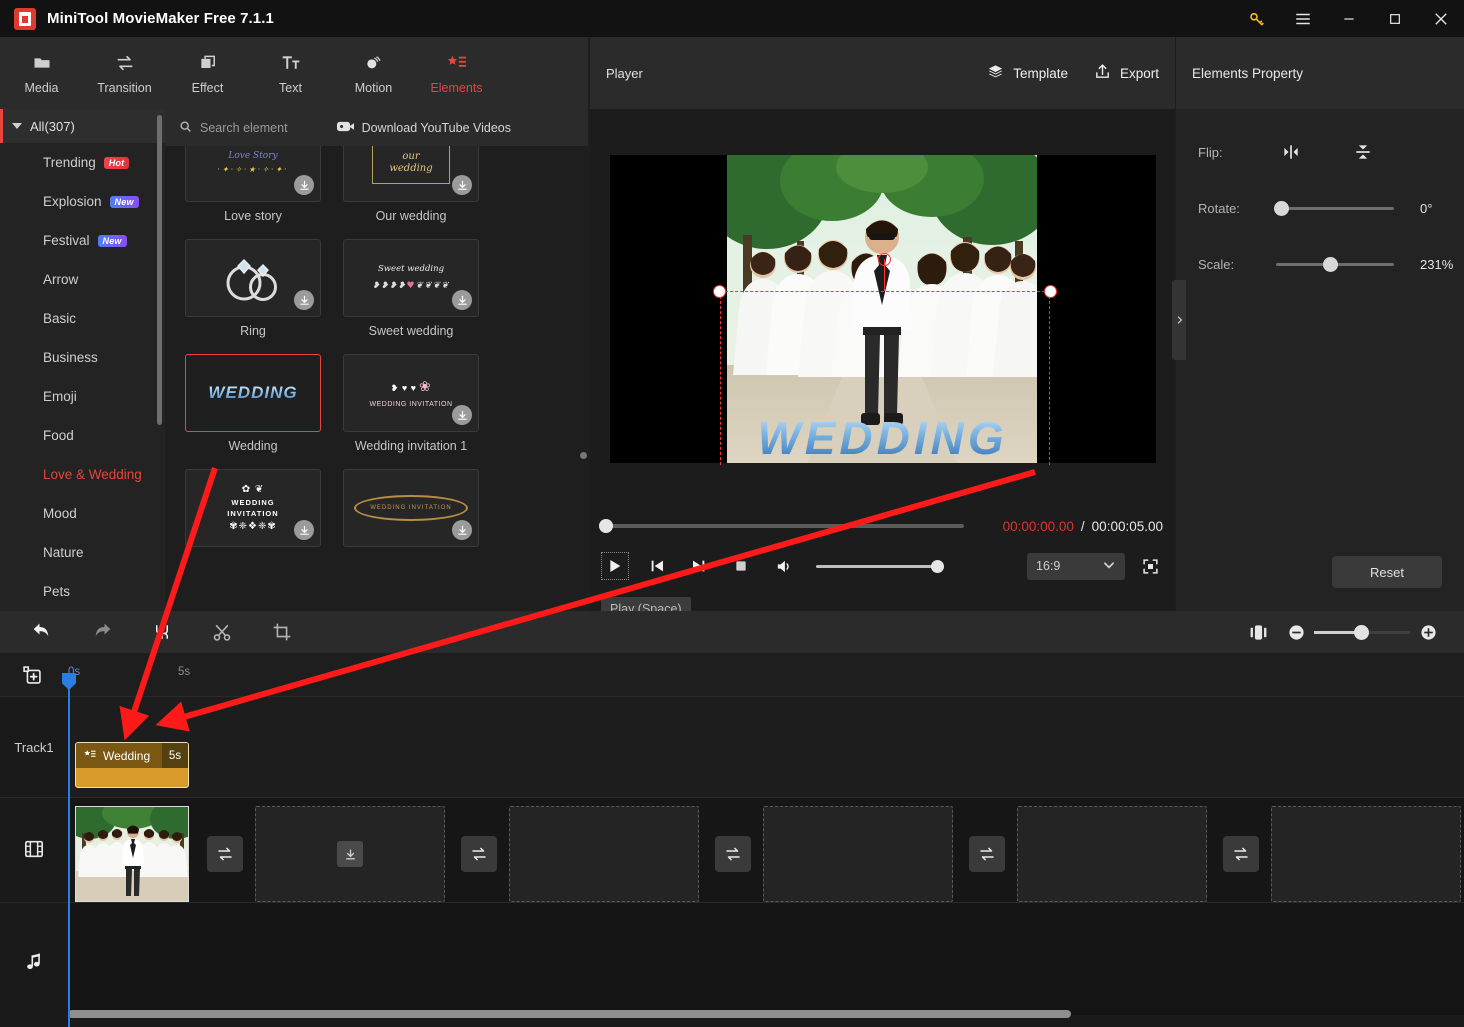 This screenshot has height=1027, width=1464. Describe the element at coordinates (1076, 566) in the screenshot. I see `aspect-ratio-select: 16:9` at that location.